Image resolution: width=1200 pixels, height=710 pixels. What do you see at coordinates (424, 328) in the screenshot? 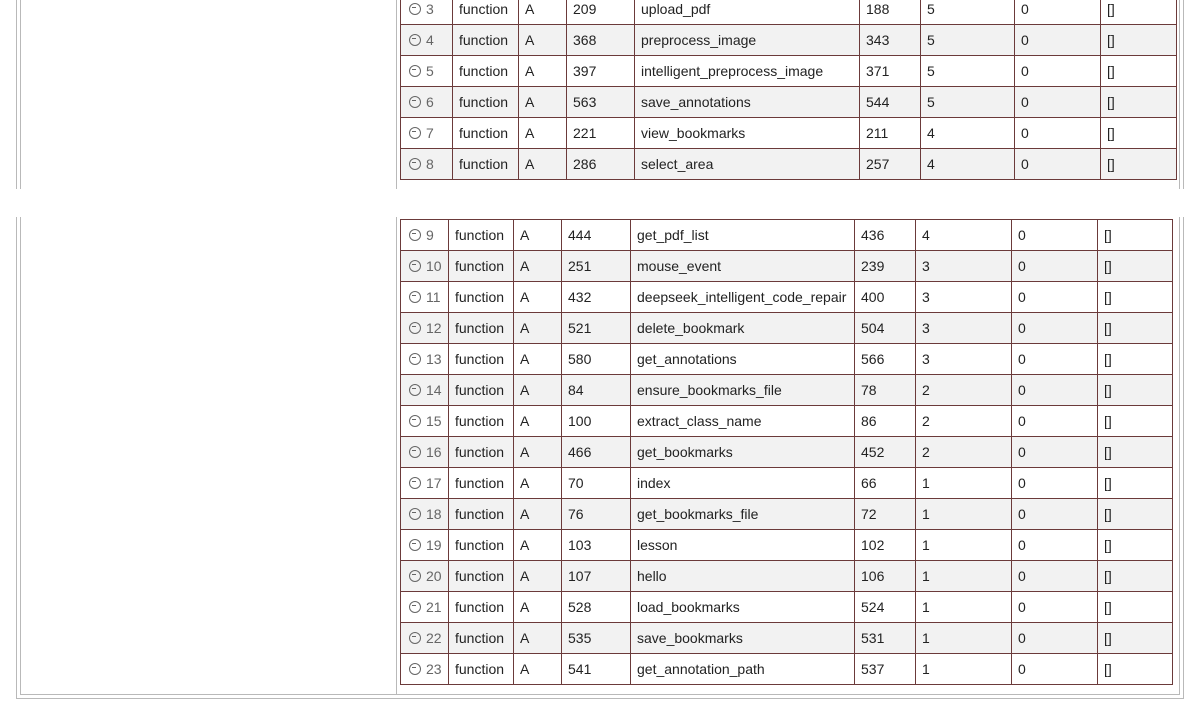
I see `row-number-cell: 12` at bounding box center [424, 328].